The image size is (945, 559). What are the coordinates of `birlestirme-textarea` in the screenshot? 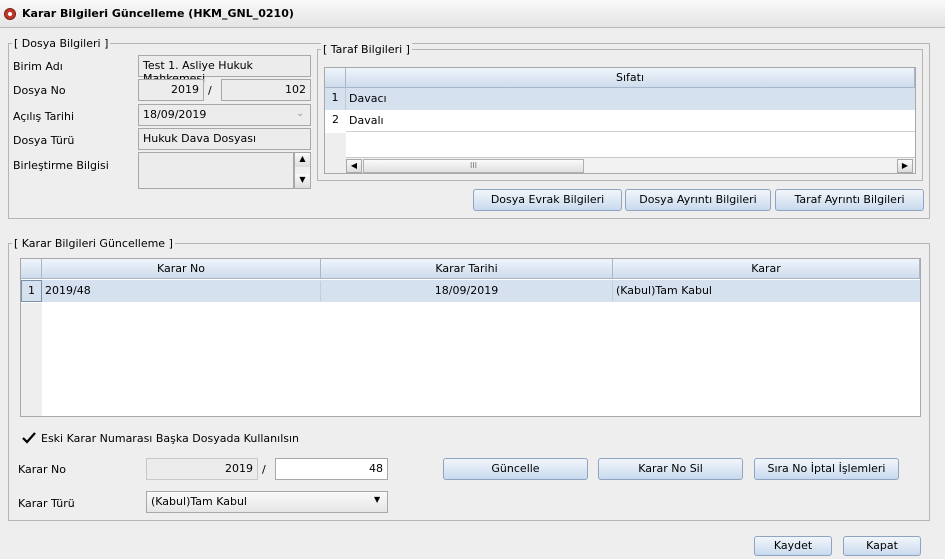 It's located at (216, 170).